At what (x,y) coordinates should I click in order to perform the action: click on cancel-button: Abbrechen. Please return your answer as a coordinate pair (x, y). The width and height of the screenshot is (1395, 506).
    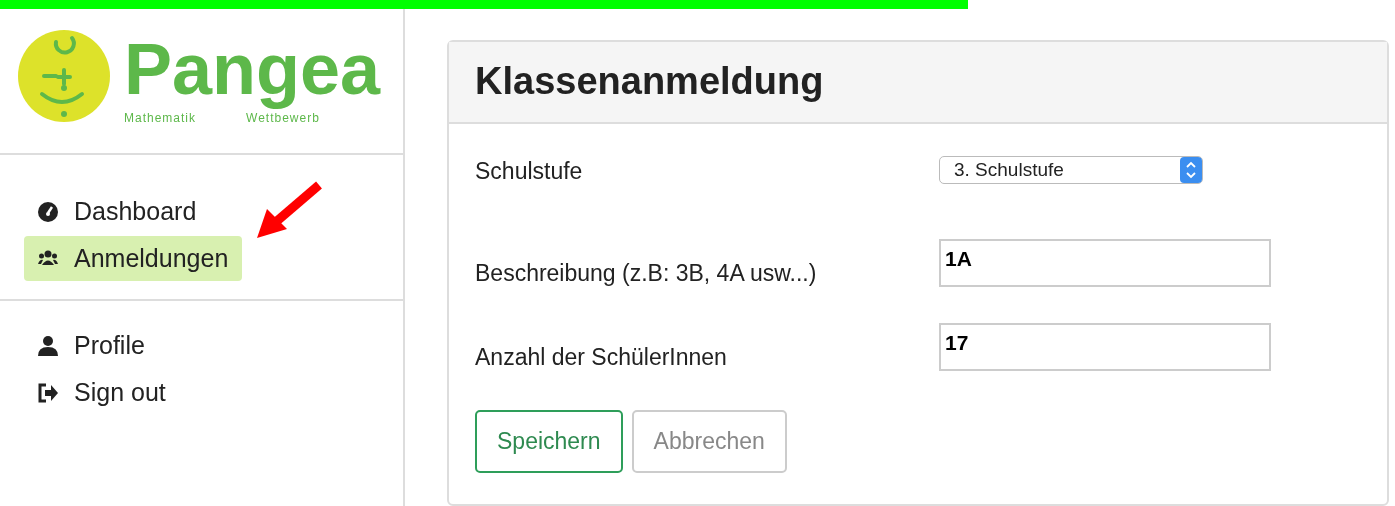
    Looking at the image, I should click on (709, 441).